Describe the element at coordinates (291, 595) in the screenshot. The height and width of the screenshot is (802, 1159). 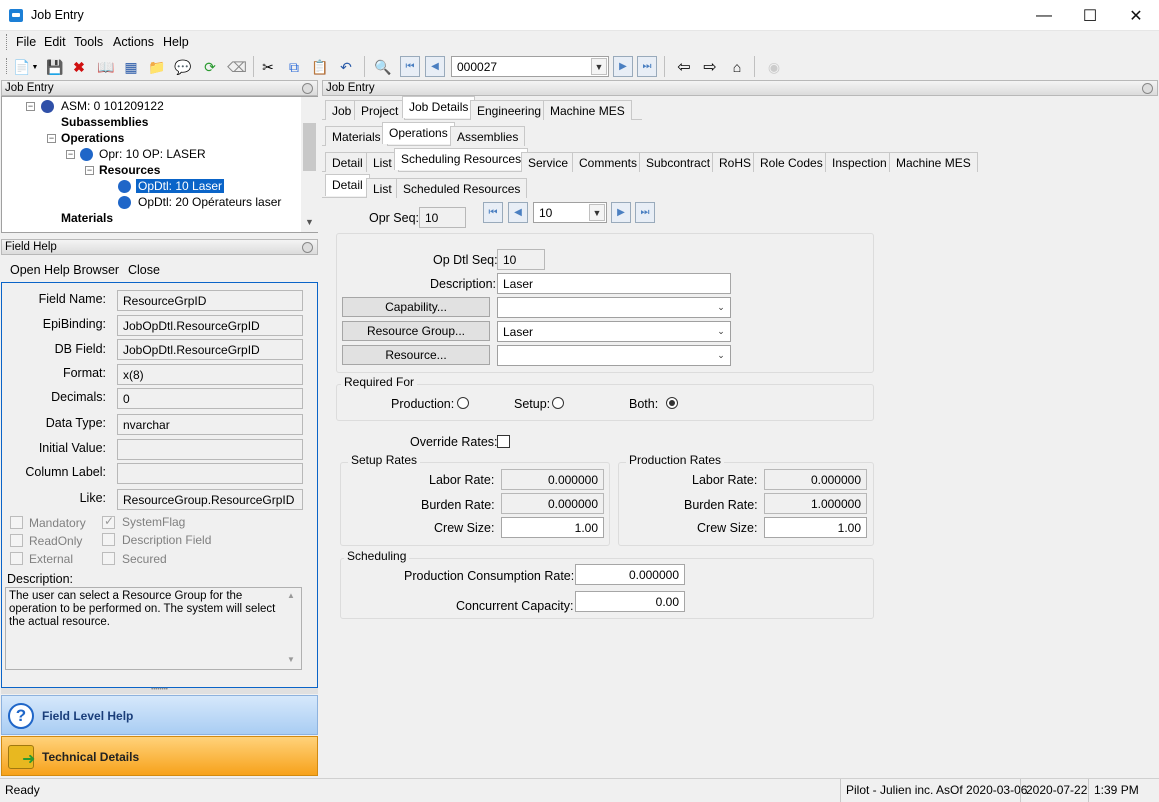
I see `scroll-up-icon: ▲` at that location.